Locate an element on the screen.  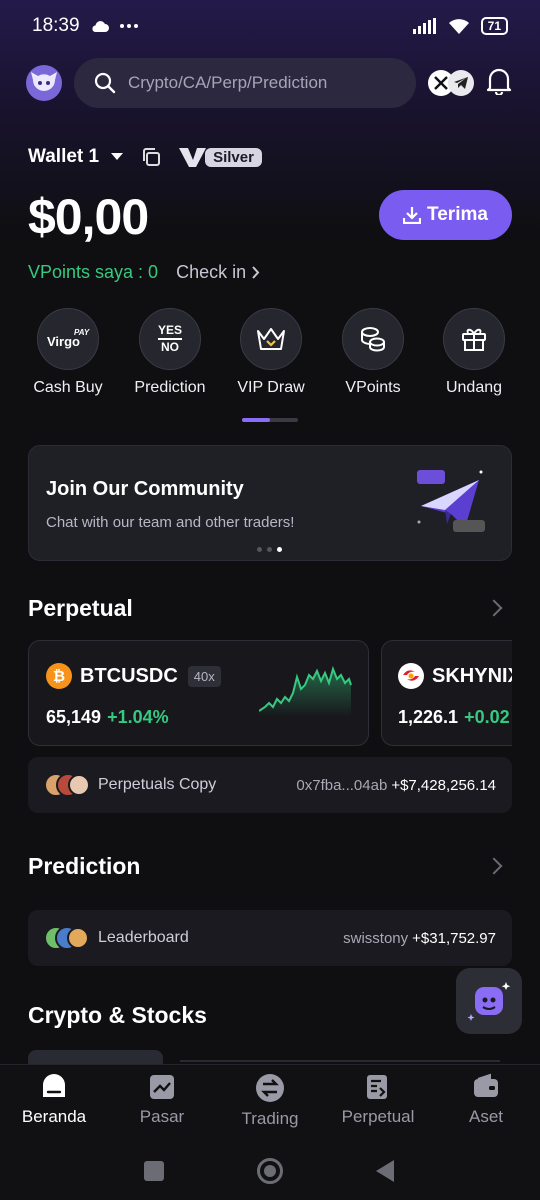
telegram-icon is located at coordinates (461, 83).